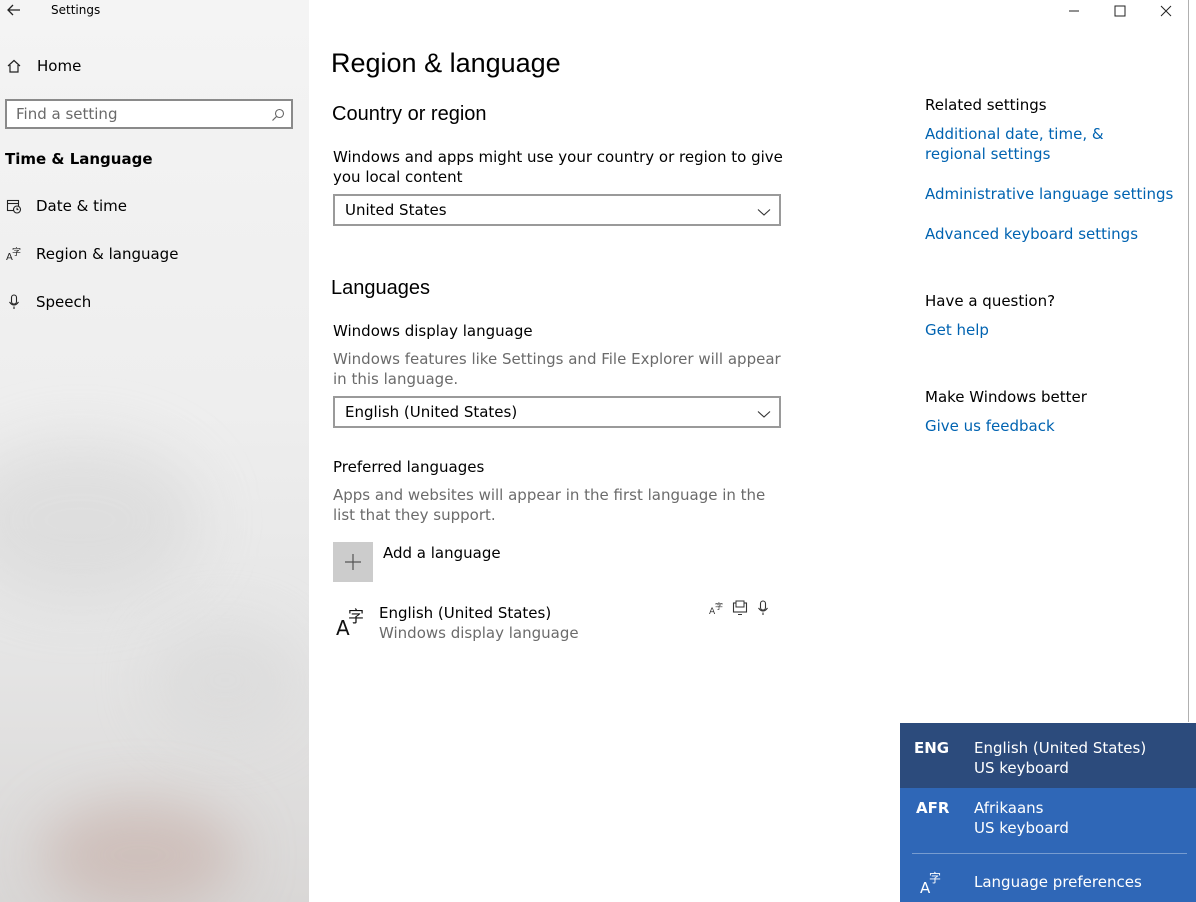 The width and height of the screenshot is (1196, 902). What do you see at coordinates (1009, 808) in the screenshot?
I see `flyout-item-name: Afrikaans` at bounding box center [1009, 808].